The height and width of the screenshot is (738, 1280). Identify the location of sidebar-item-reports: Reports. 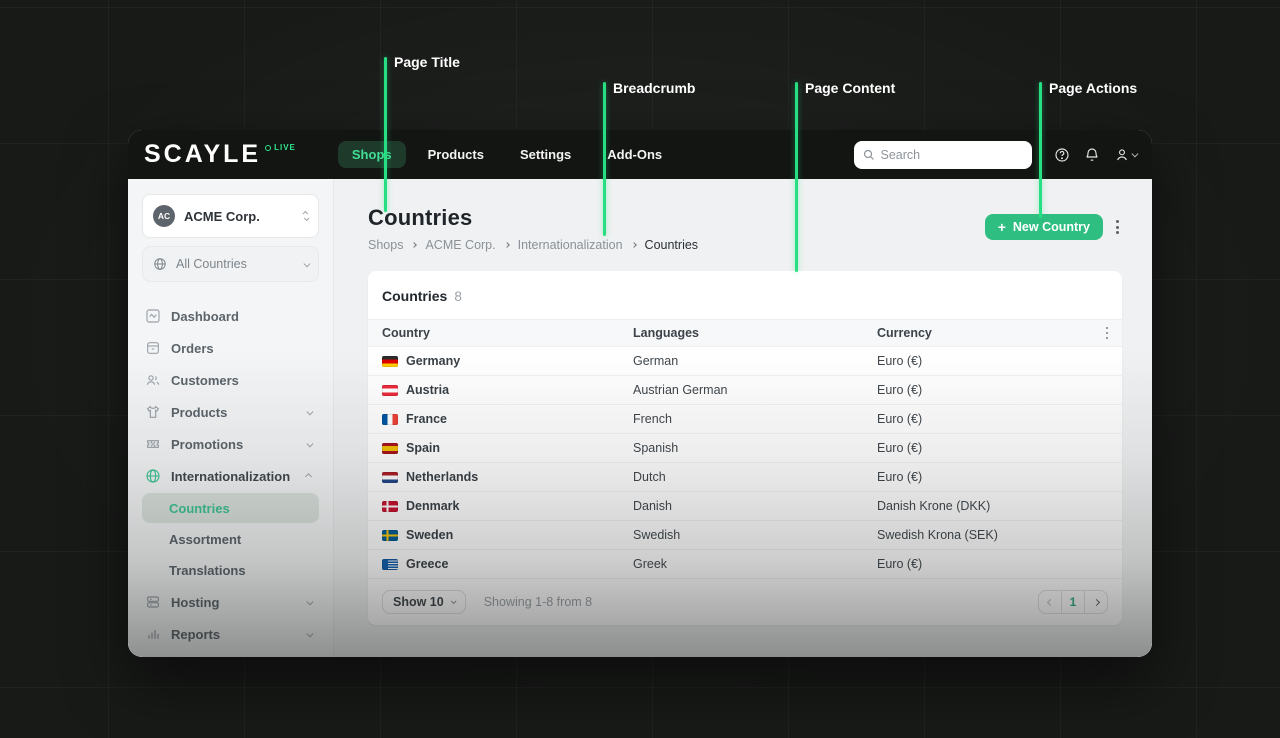
(230, 634).